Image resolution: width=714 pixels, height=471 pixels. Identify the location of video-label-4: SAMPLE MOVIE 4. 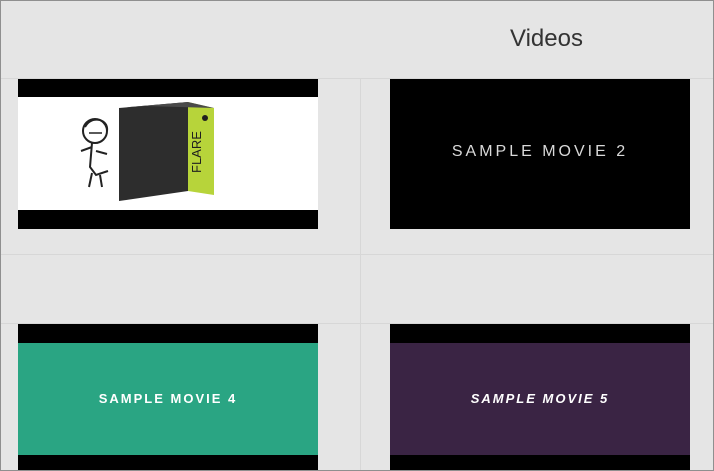
(168, 398).